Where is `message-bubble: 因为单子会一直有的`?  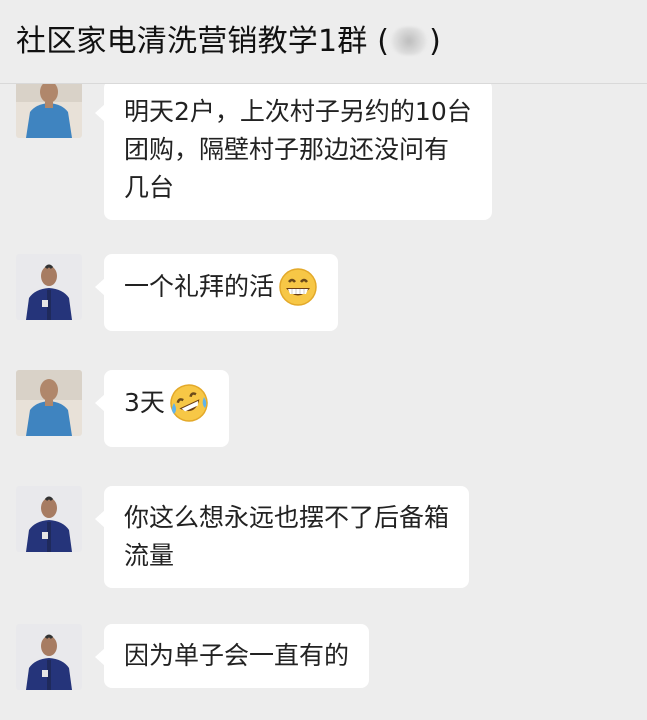
message-bubble: 因为单子会一直有的 is located at coordinates (232, 656).